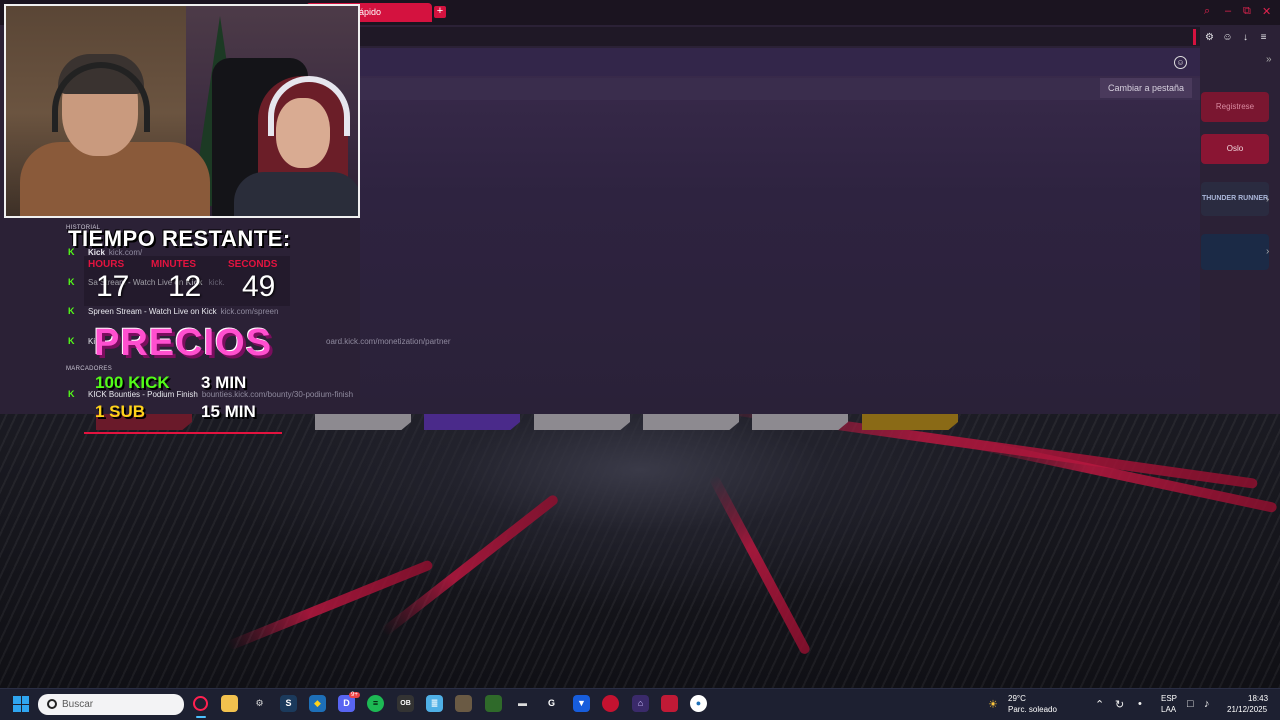 Image resolution: width=1280 pixels, height=720 pixels. What do you see at coordinates (640, 703) in the screenshot?
I see `purple-app-icon: ⌂` at bounding box center [640, 703].